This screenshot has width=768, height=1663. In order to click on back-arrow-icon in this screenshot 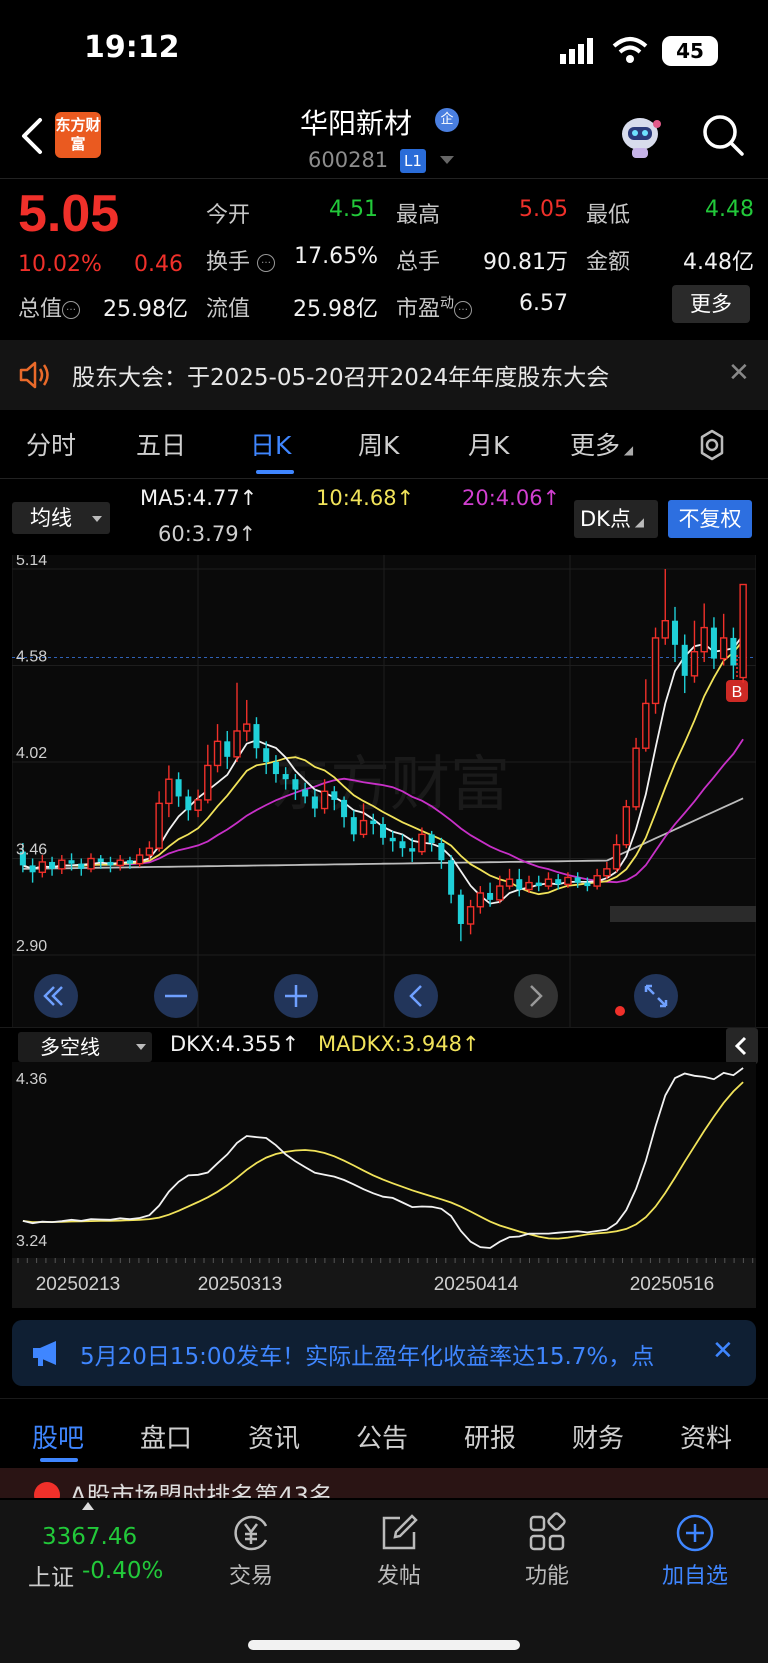, I will do `click(33, 136)`.